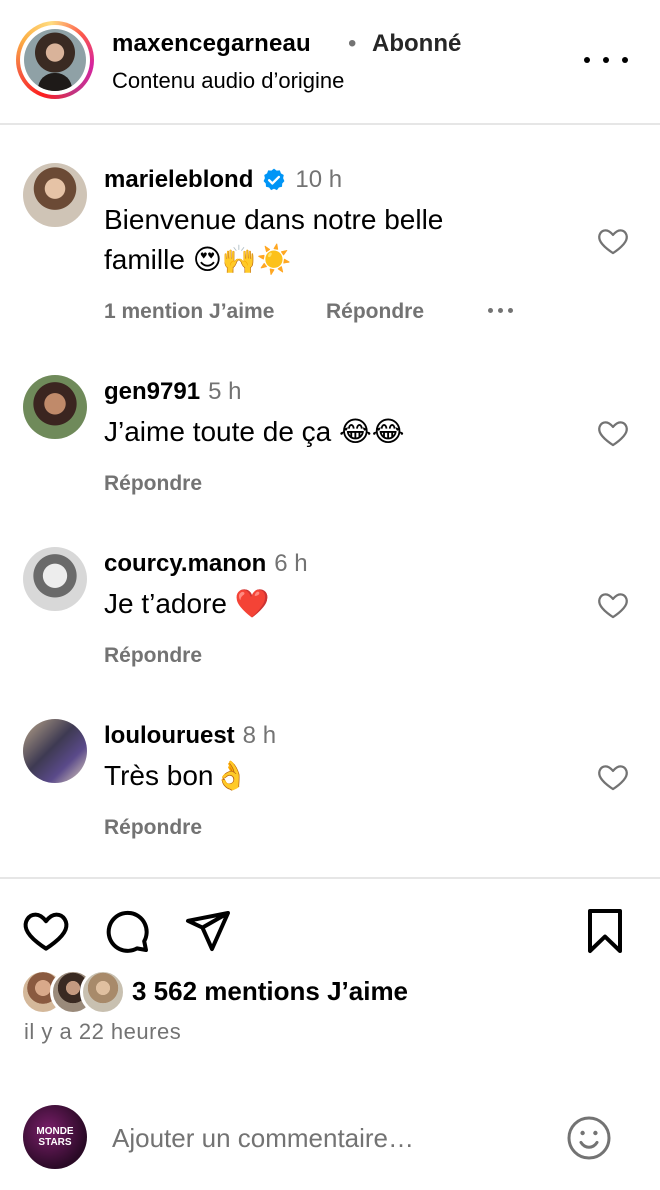 Image resolution: width=660 pixels, height=1190 pixels. Describe the element at coordinates (187, 603) in the screenshot. I see `comment-text: Je t’adore ❤️` at that location.